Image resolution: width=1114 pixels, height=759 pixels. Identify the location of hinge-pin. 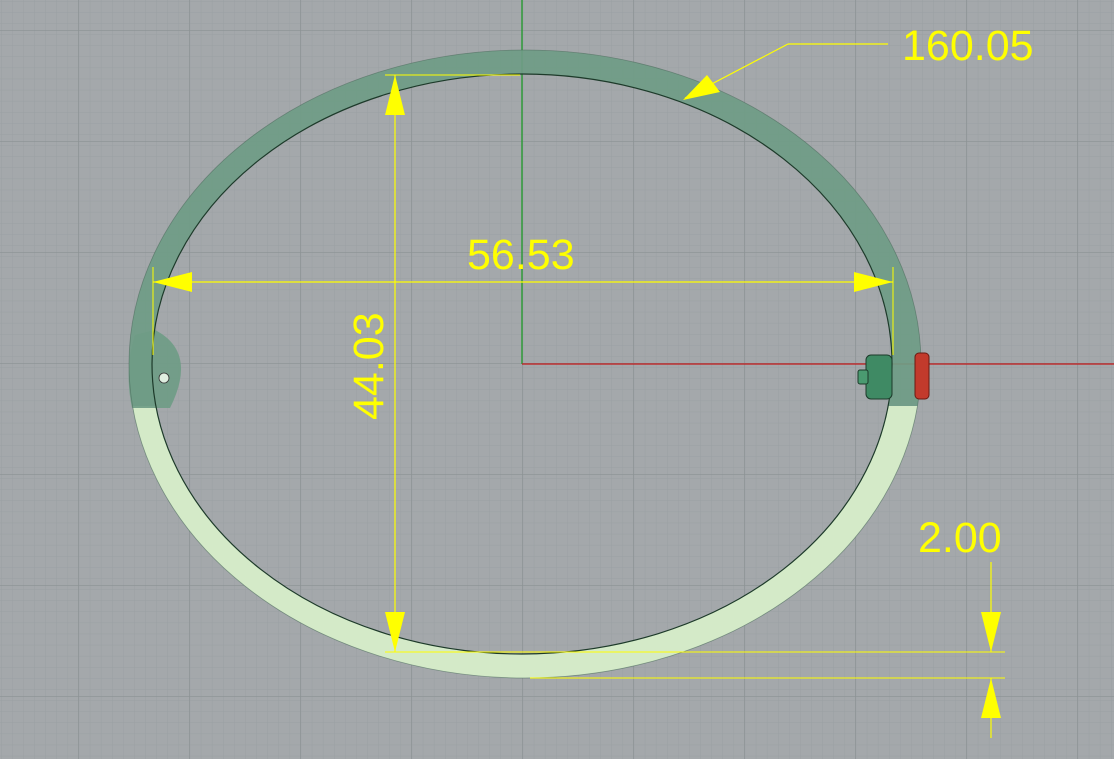
(863, 377).